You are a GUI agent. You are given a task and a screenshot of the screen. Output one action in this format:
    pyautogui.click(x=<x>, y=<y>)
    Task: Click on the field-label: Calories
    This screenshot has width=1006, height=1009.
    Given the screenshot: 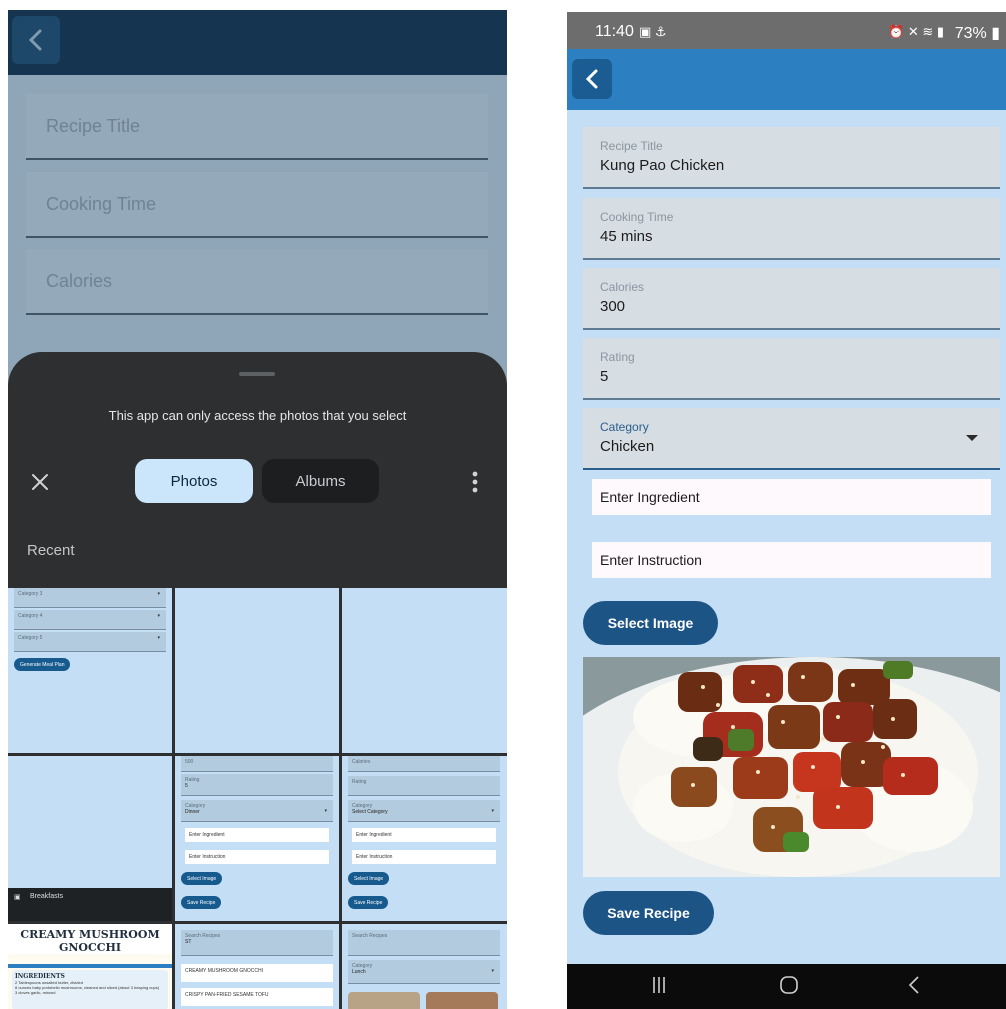 What is the action you would take?
    pyautogui.click(x=622, y=287)
    